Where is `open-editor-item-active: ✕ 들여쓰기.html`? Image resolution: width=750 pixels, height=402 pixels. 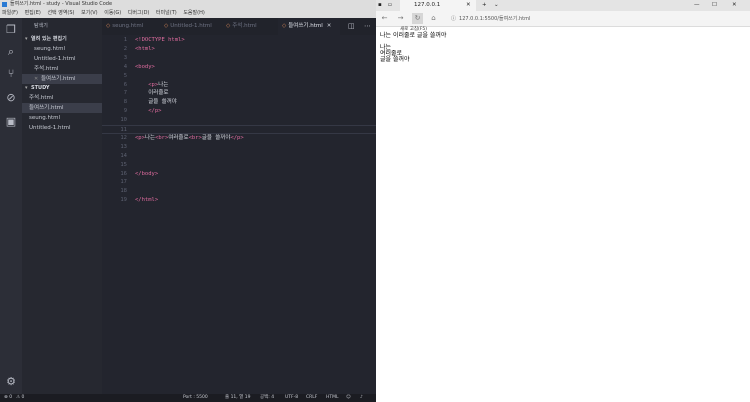
open-editor-item-active: ✕ 들여쓰기.html is located at coordinates (62, 79).